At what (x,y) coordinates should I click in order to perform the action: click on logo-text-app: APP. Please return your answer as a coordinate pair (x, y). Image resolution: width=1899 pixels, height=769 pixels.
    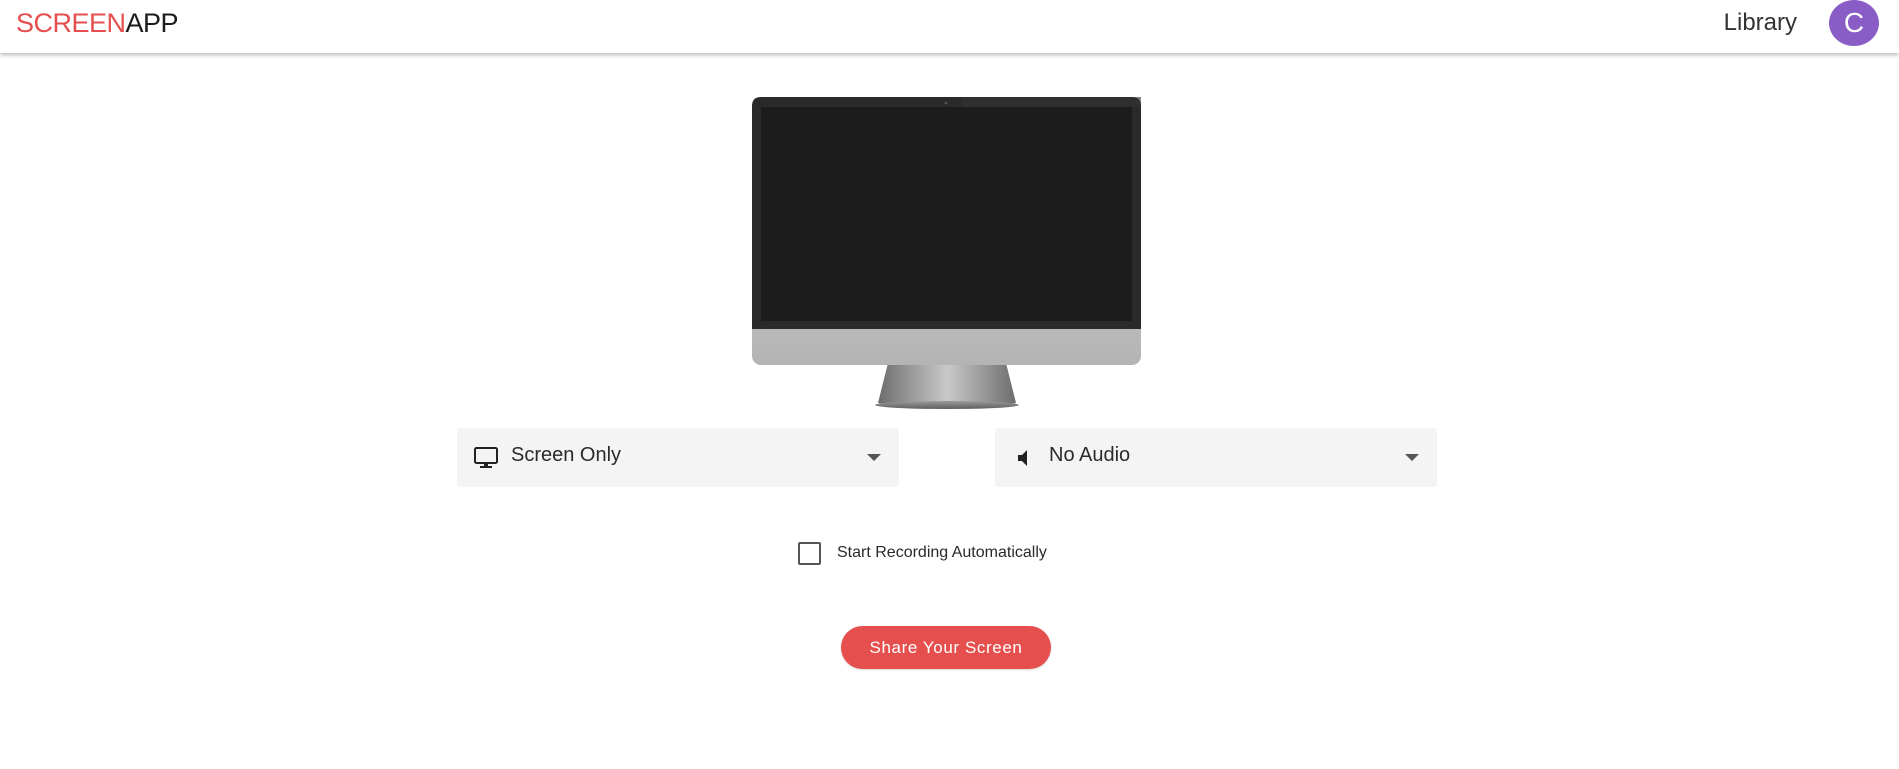
    Looking at the image, I should click on (152, 23).